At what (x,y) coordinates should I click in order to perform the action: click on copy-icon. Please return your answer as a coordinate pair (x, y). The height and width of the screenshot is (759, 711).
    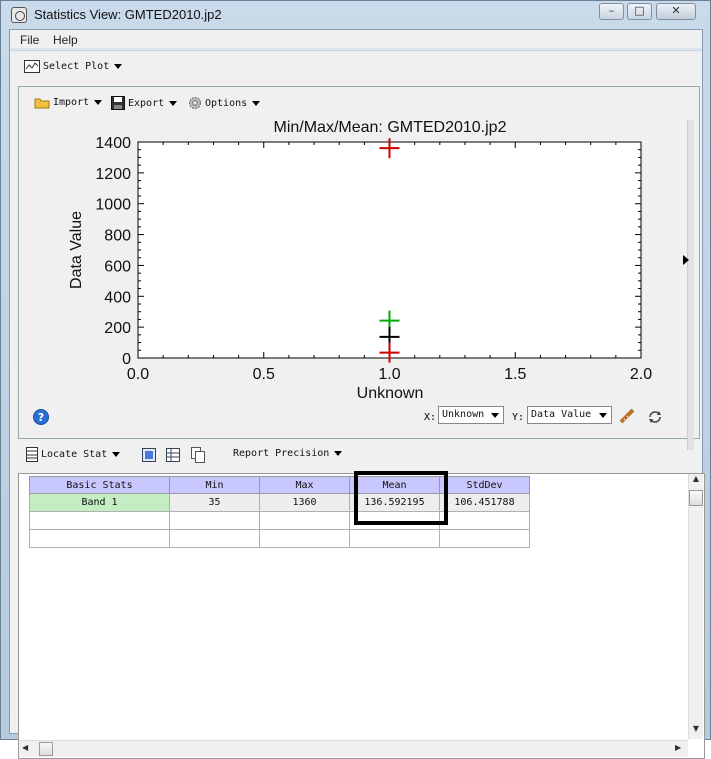
    Looking at the image, I should click on (198, 455).